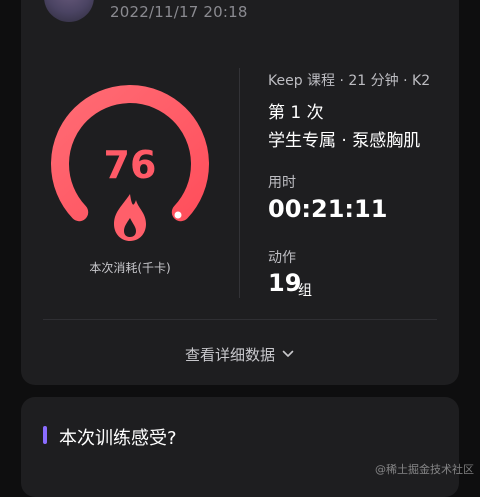 The height and width of the screenshot is (497, 480). I want to click on view-details-button: 查看详细数据, so click(240, 354).